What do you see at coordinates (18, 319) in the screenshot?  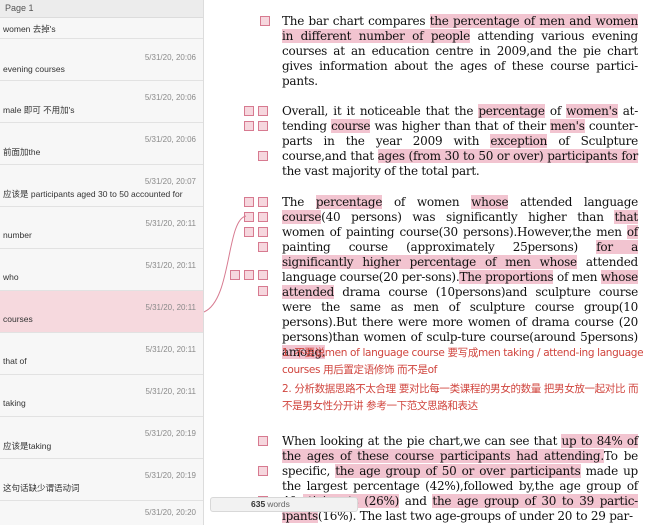 I see `comment-text: courses` at bounding box center [18, 319].